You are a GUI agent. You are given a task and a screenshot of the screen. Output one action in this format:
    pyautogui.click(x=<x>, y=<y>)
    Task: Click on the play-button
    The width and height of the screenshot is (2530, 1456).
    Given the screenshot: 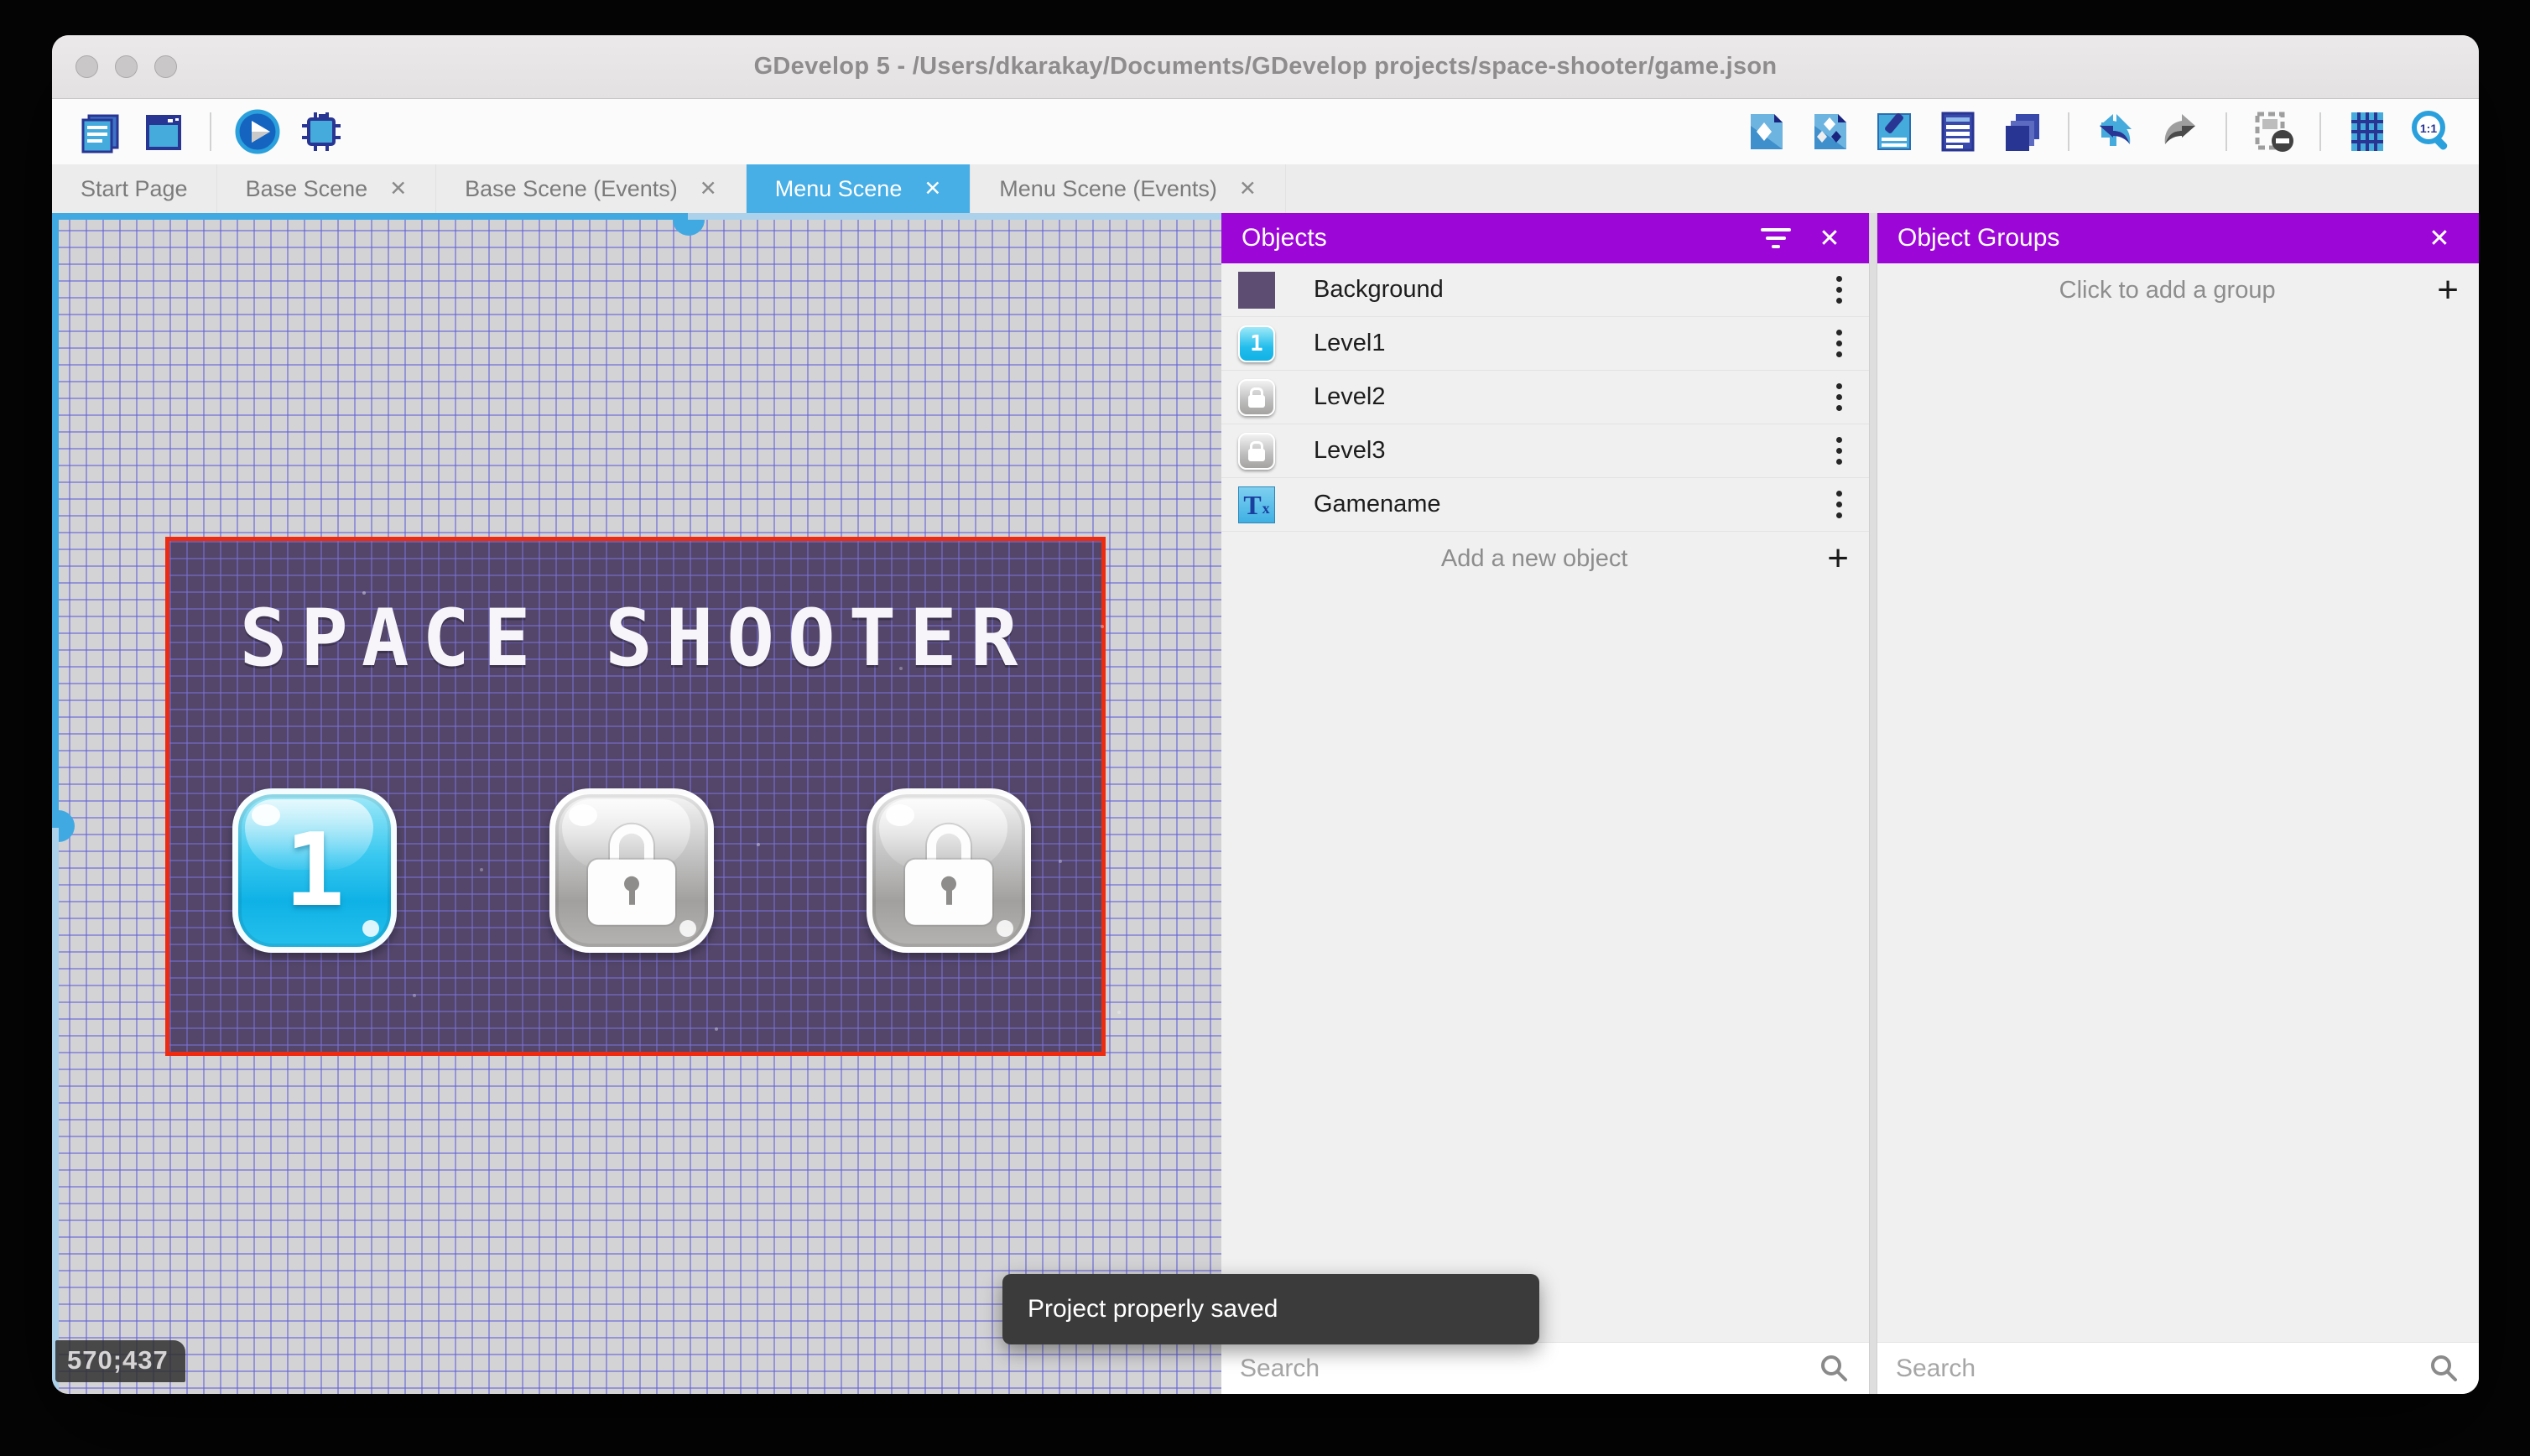 What is the action you would take?
    pyautogui.click(x=258, y=132)
    